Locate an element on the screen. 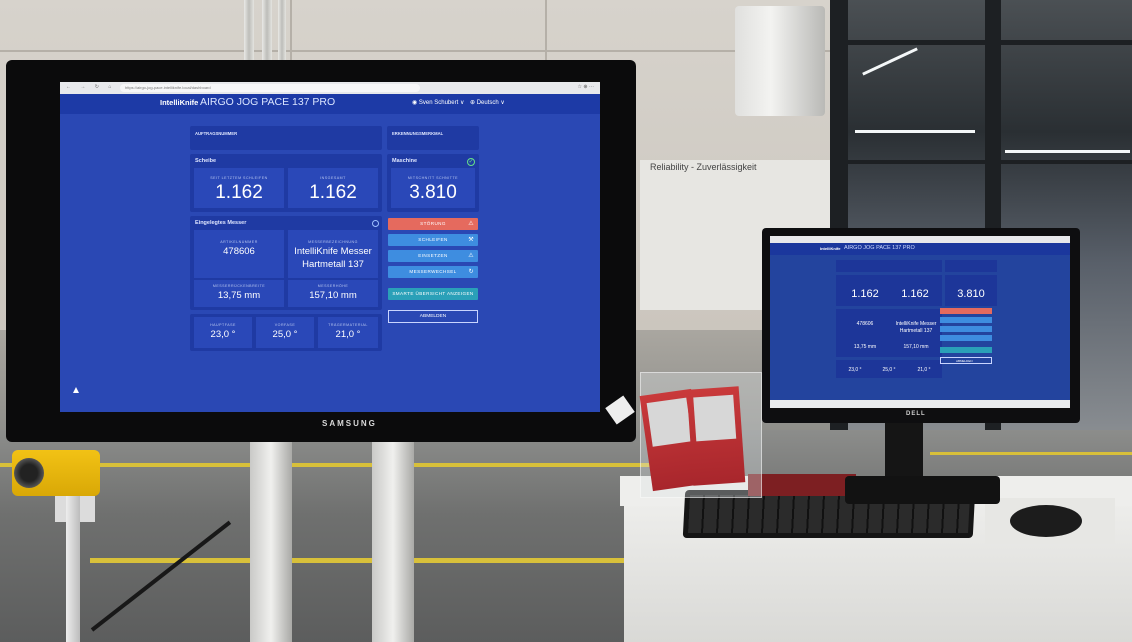 This screenshot has width=1132, height=642. order-number-card is located at coordinates (889, 266).